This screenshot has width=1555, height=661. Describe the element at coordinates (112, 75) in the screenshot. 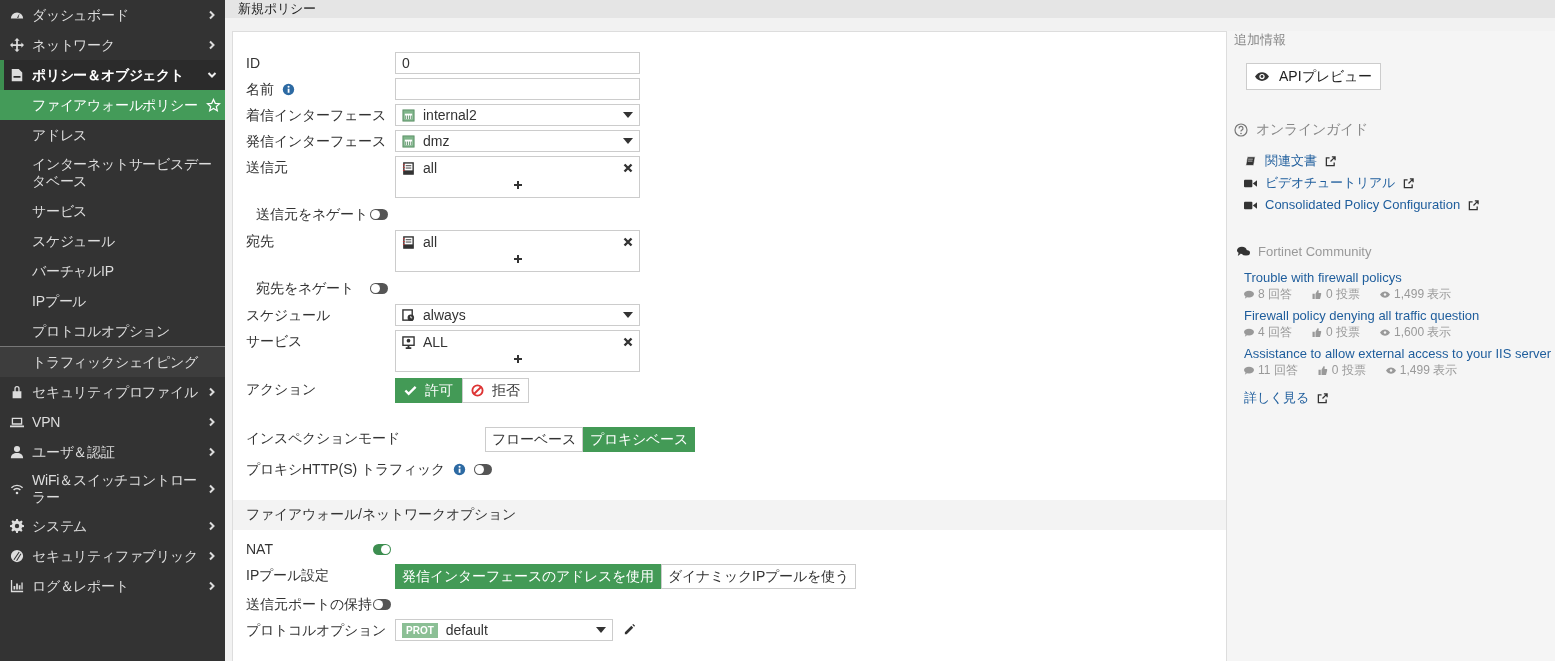

I see `nav-item: ポリシー＆オブジェクト` at that location.